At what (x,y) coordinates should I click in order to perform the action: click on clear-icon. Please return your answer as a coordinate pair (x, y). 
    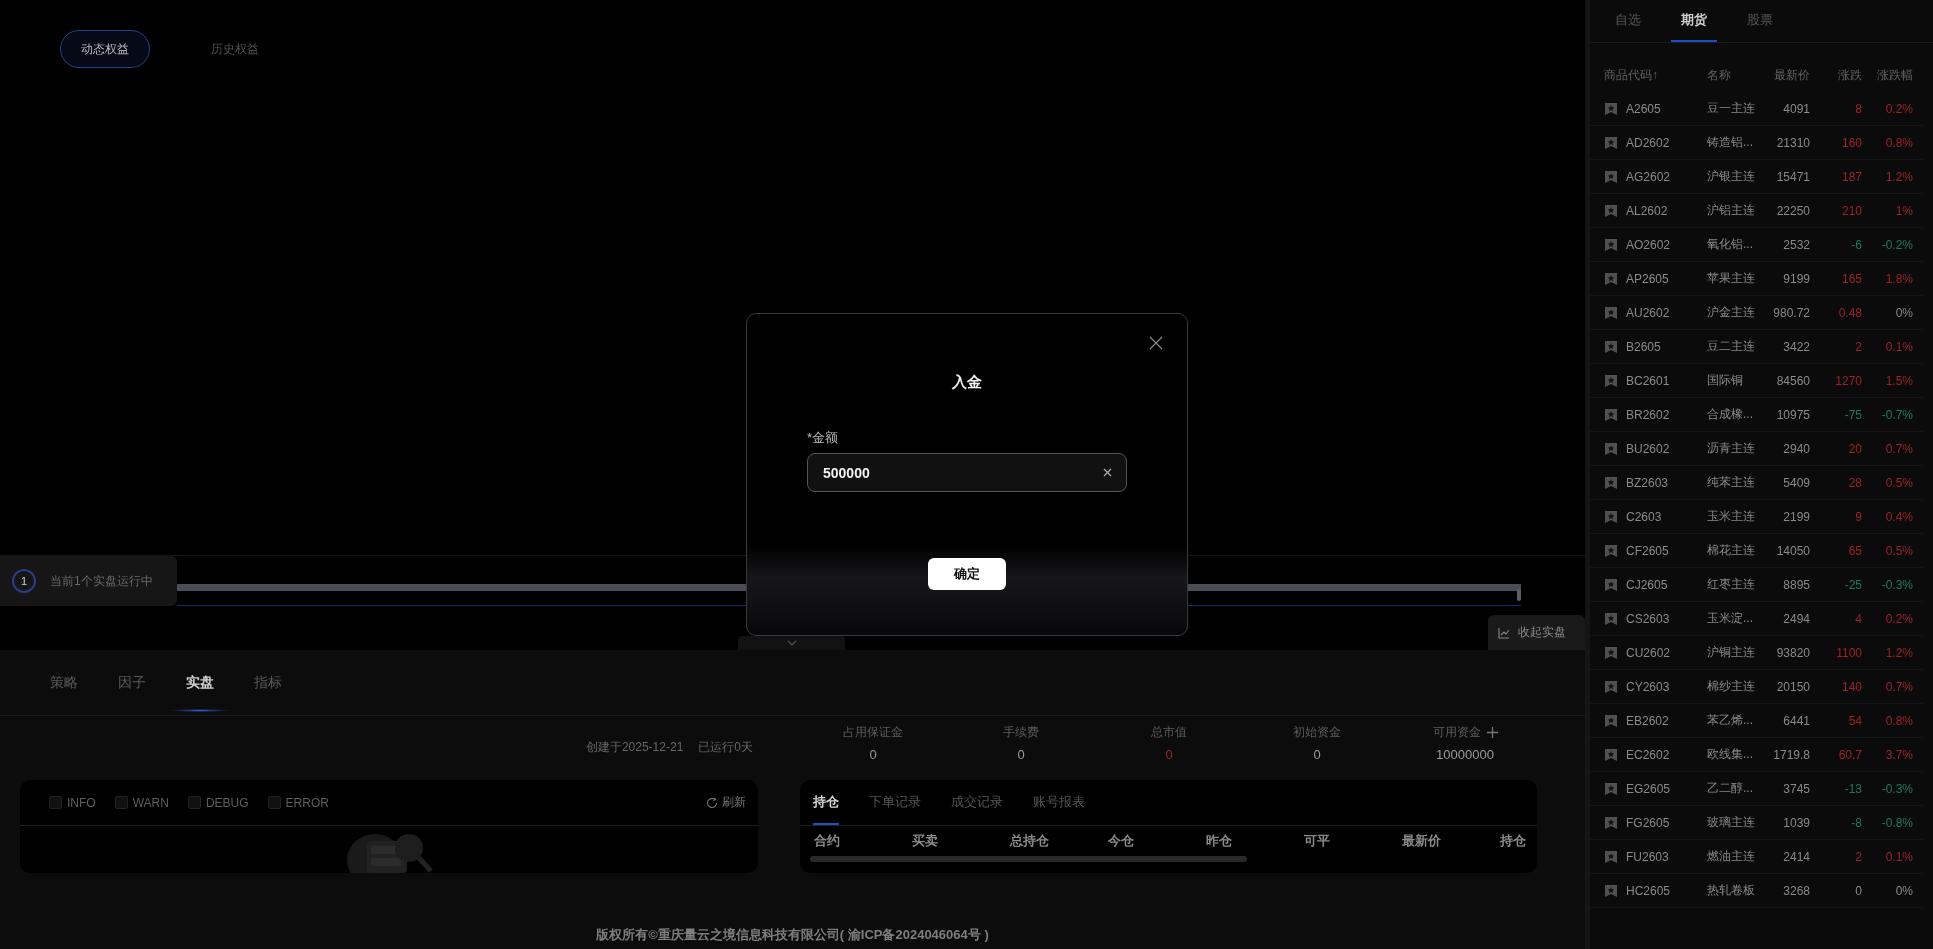
    Looking at the image, I should click on (1107, 472).